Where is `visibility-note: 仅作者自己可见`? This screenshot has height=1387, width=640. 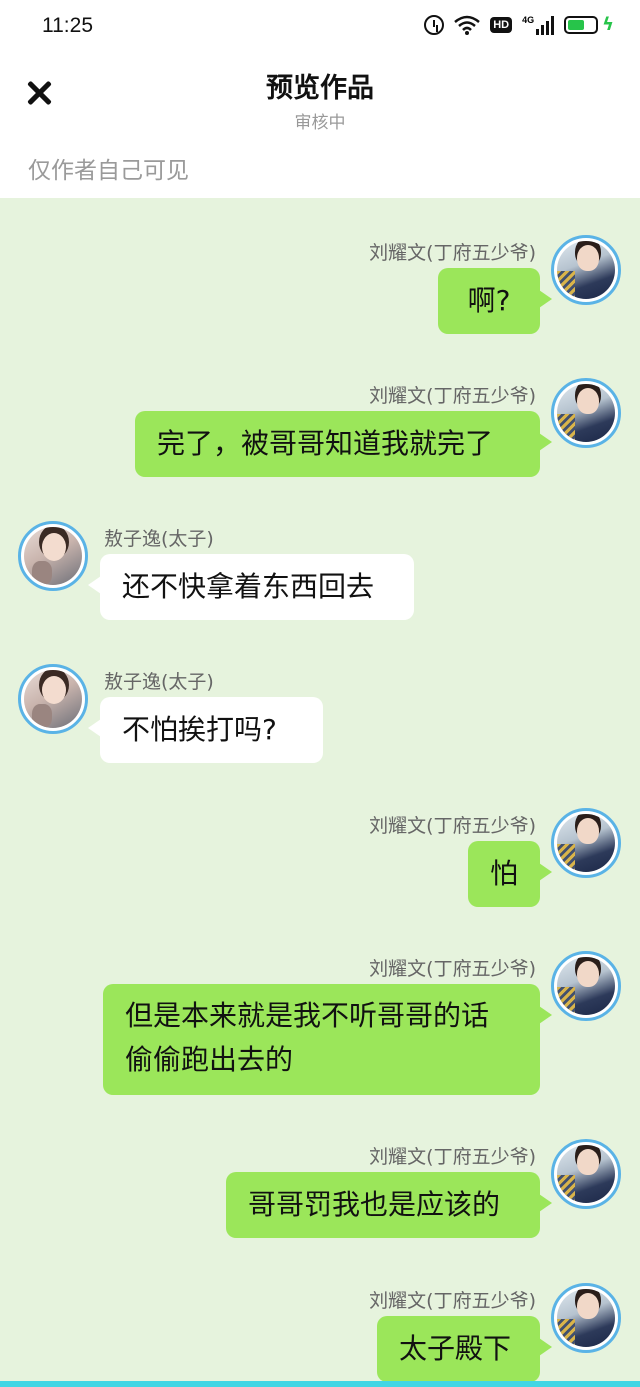
visibility-note: 仅作者自己可见 is located at coordinates (108, 171).